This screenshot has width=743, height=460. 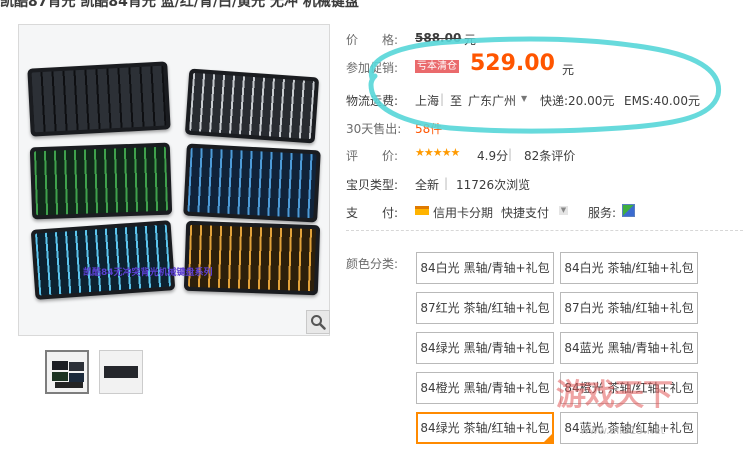 What do you see at coordinates (411, 39) in the screenshot?
I see `price-row: 价 格: 588.00 元` at bounding box center [411, 39].